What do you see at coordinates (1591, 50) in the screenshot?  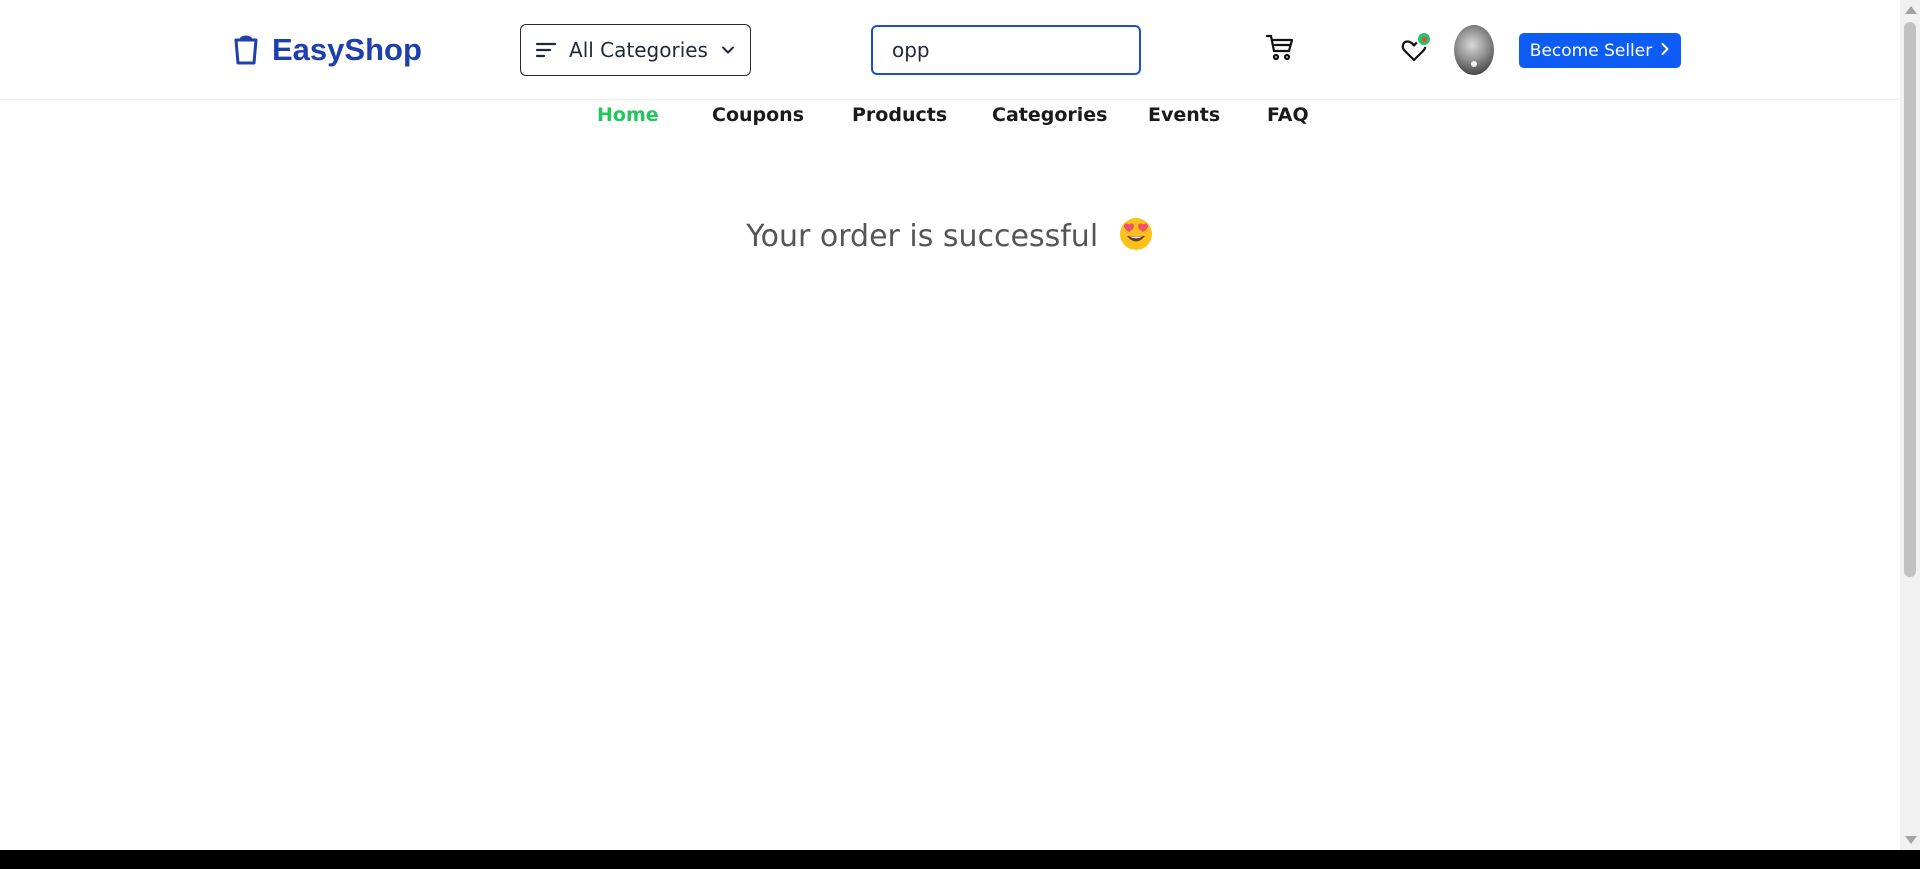 I see `become-seller-label: Become Seller` at bounding box center [1591, 50].